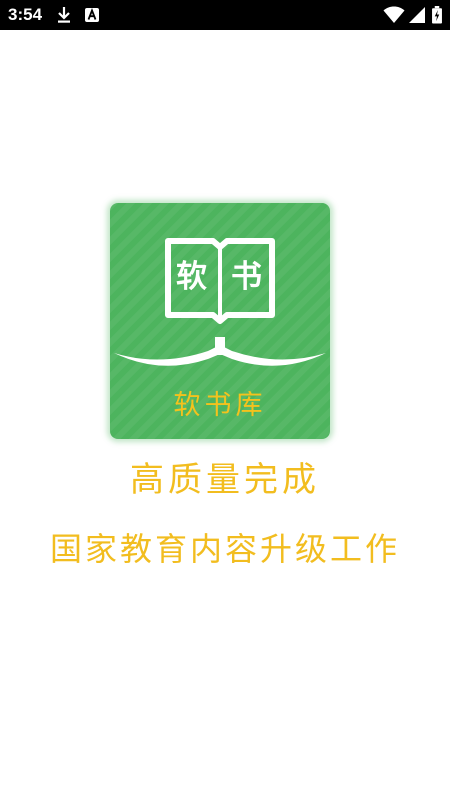  What do you see at coordinates (437, 15) in the screenshot?
I see `battery-charging-icon` at bounding box center [437, 15].